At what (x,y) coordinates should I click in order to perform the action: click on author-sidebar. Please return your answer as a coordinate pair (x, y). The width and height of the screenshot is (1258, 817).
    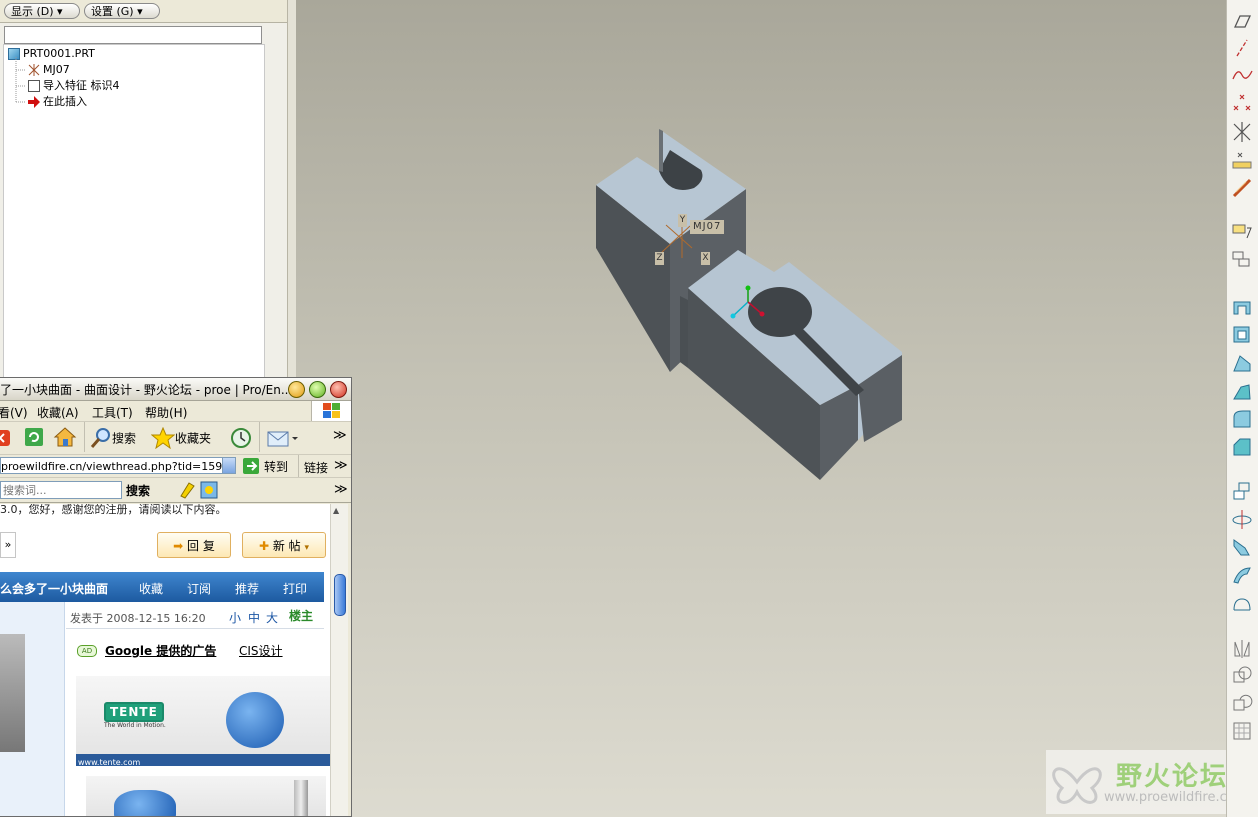
    Looking at the image, I should click on (32, 709).